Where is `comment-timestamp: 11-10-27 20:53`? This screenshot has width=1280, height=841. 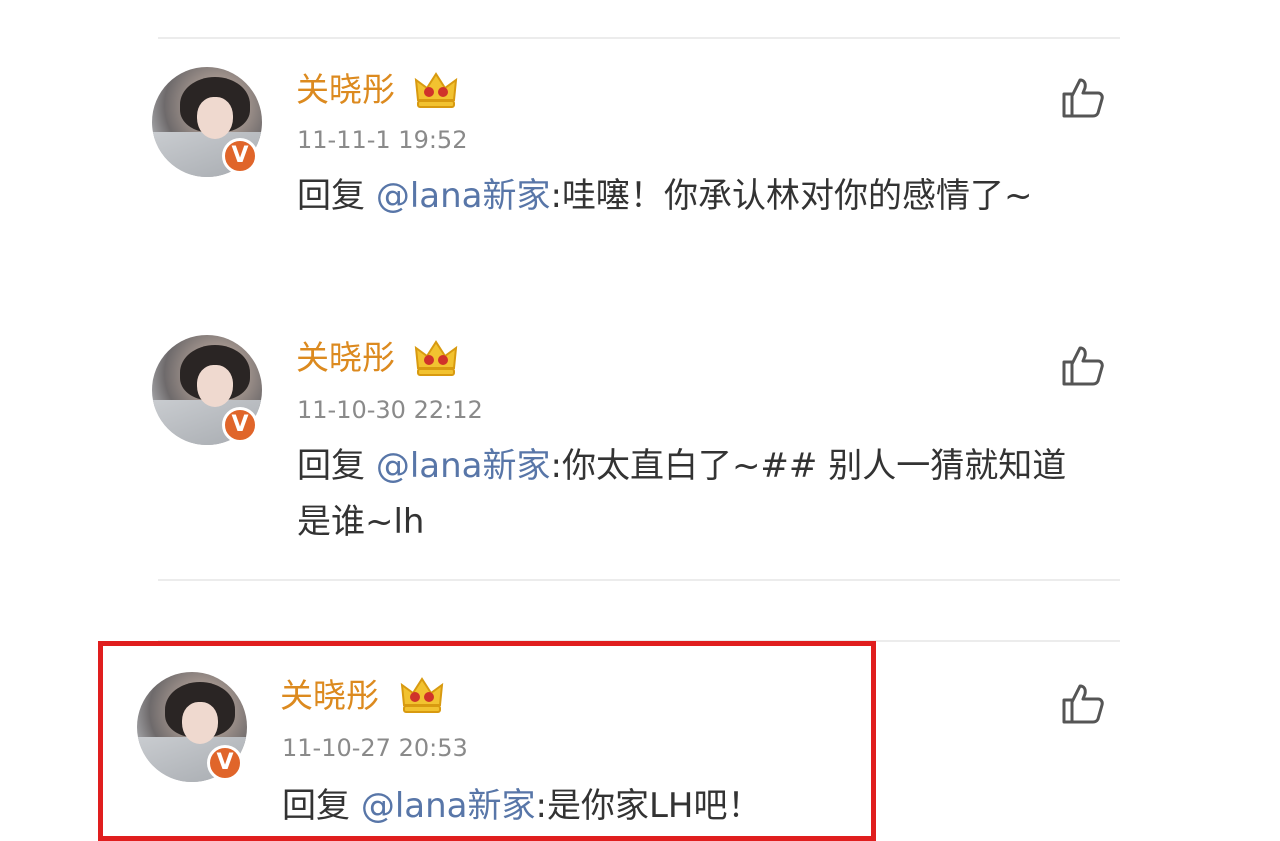
comment-timestamp: 11-10-27 20:53 is located at coordinates (375, 748).